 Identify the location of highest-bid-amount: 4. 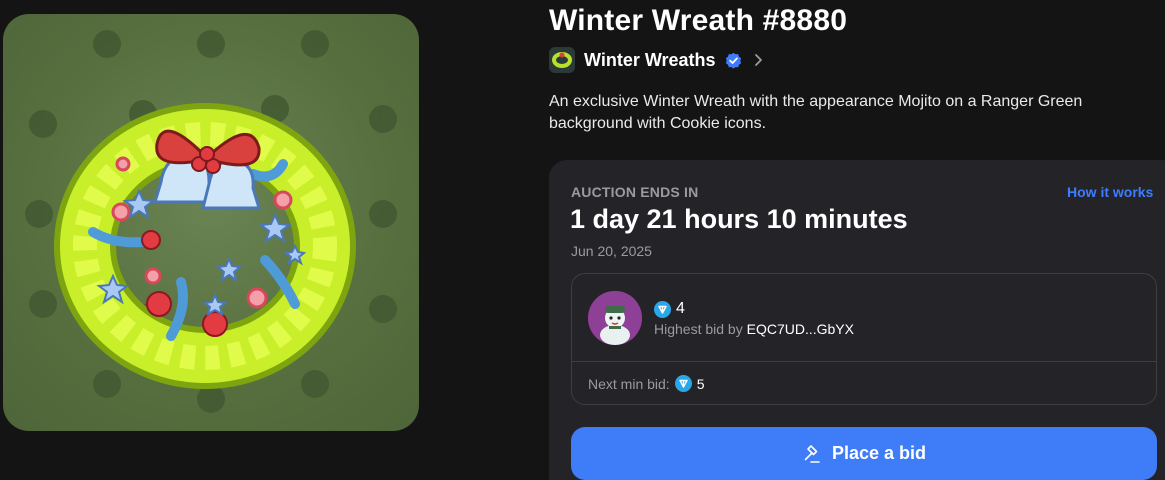
(669, 309).